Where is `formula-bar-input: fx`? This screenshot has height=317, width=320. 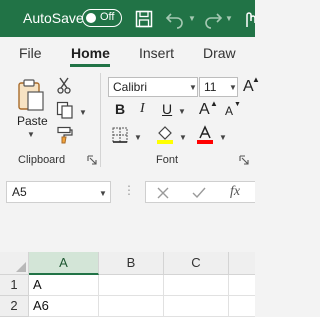
formula-bar-input: fx is located at coordinates (200, 192).